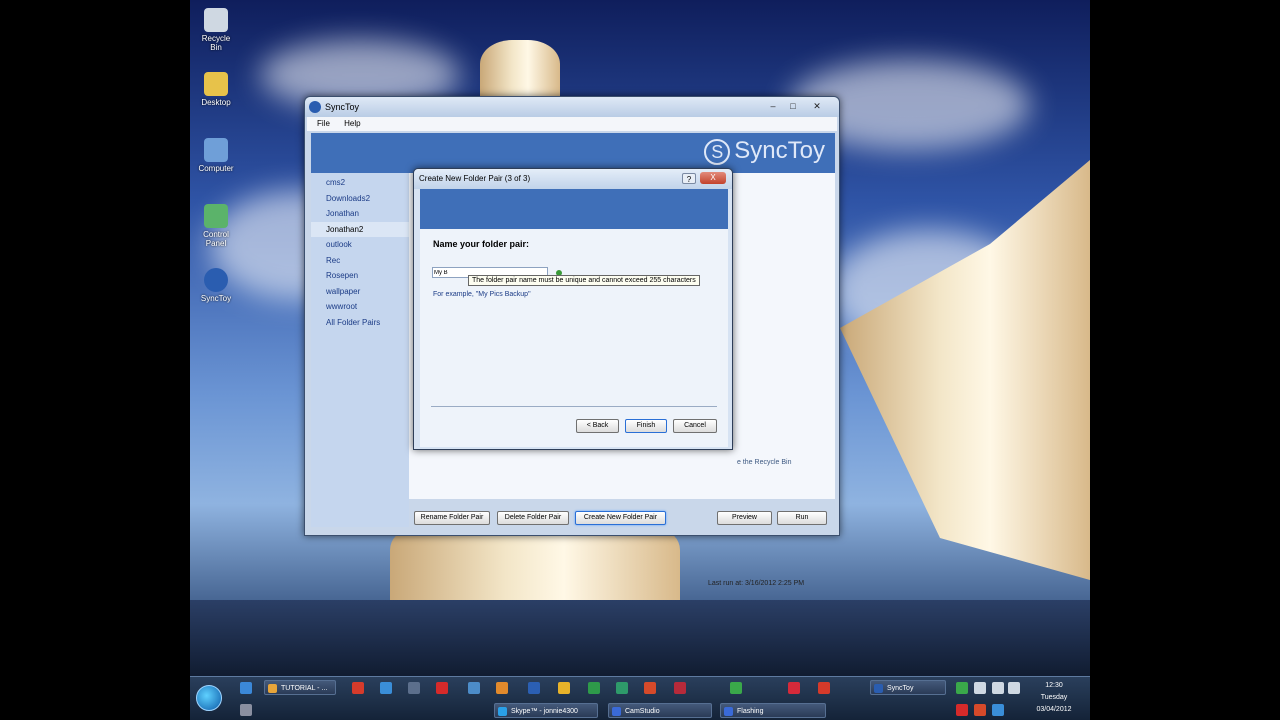 The width and height of the screenshot is (1280, 720). Describe the element at coordinates (360, 292) in the screenshot. I see `sidebar-item-wallpaper: wallpaper` at that location.